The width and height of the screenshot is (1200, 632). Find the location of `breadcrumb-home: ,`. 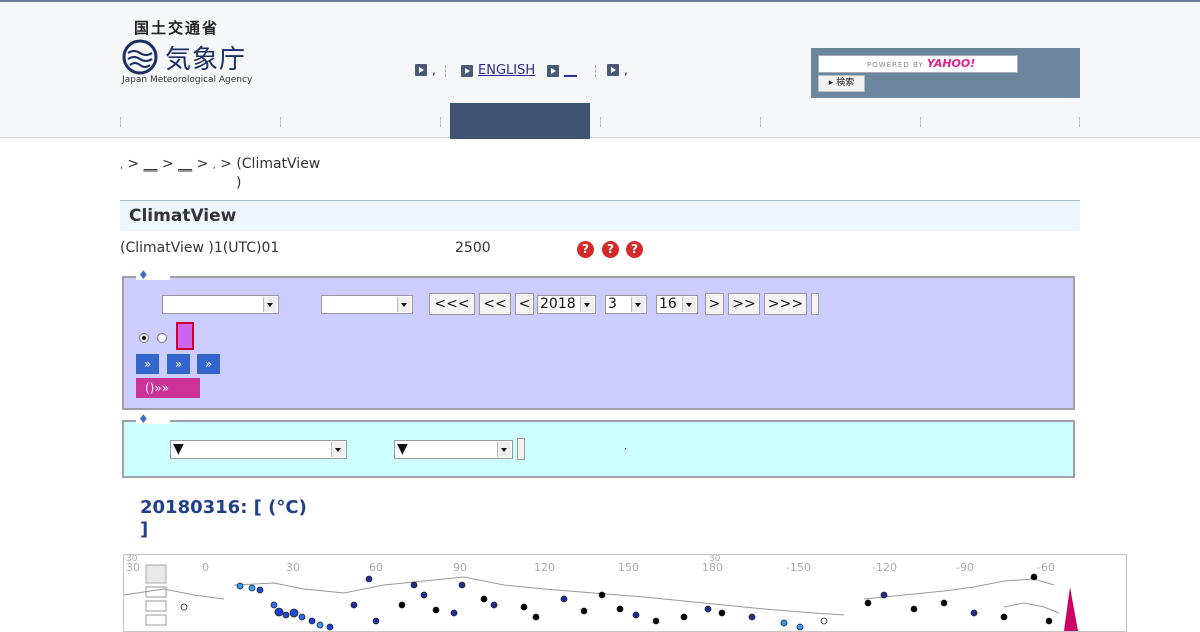

breadcrumb-home: , is located at coordinates (121, 166).